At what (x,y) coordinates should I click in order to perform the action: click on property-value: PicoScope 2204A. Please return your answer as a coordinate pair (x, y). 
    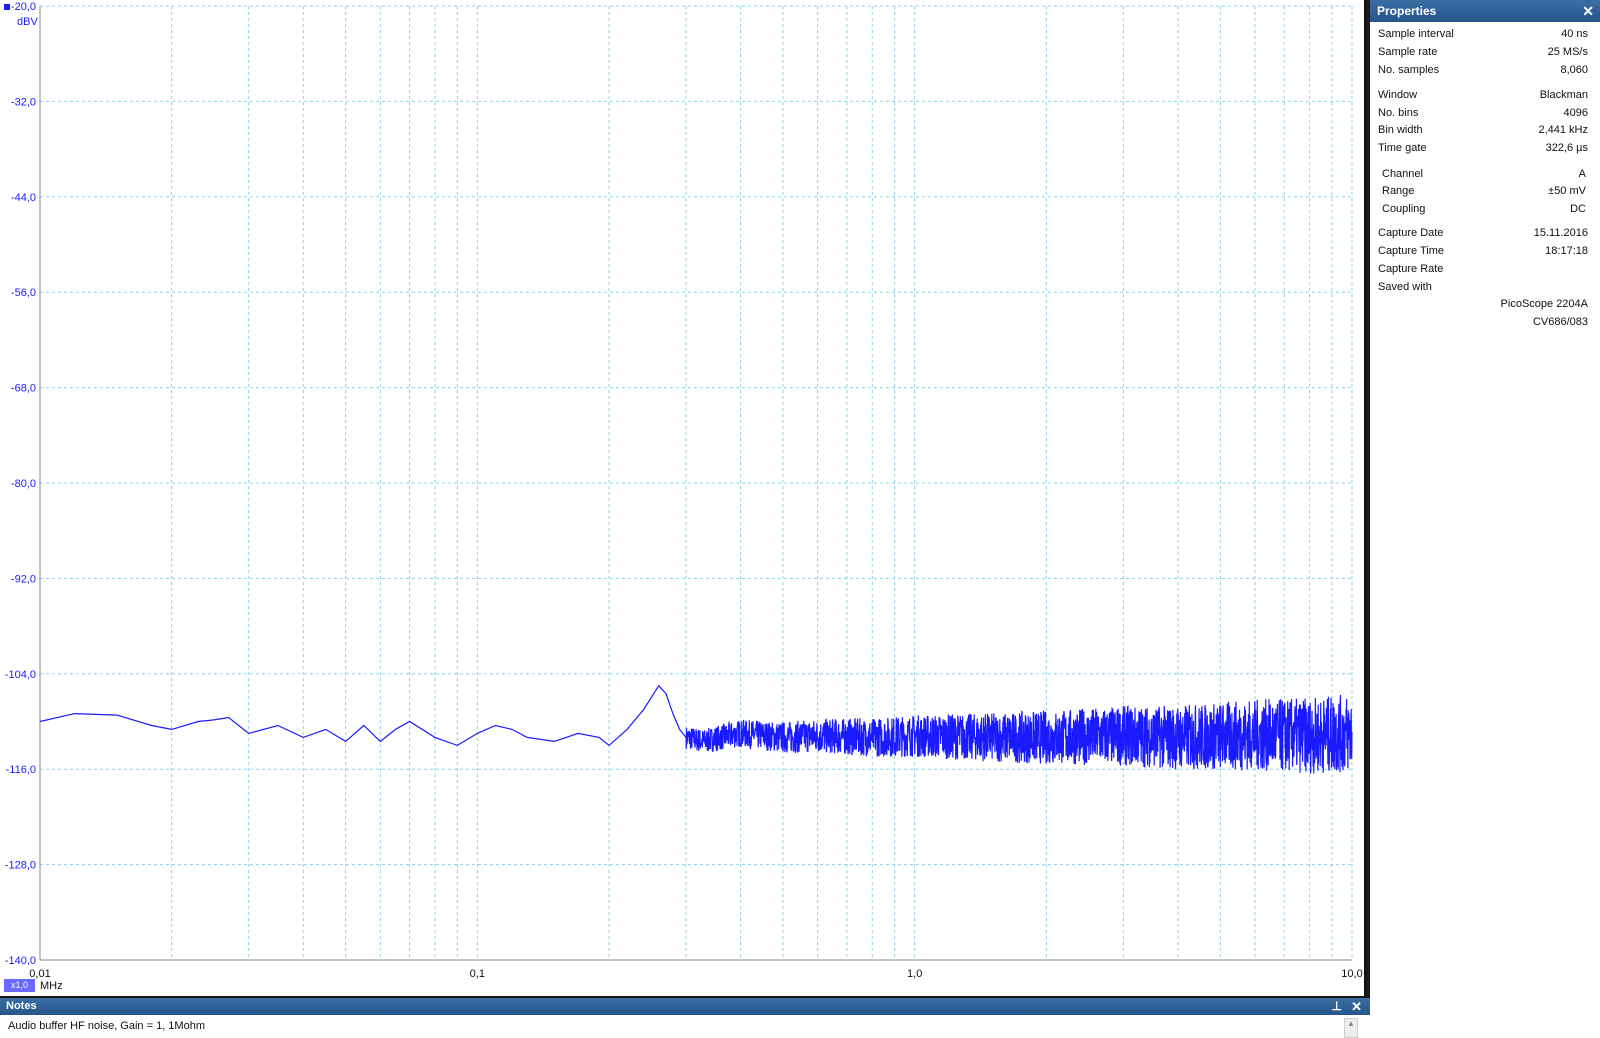
    Looking at the image, I should click on (1544, 304).